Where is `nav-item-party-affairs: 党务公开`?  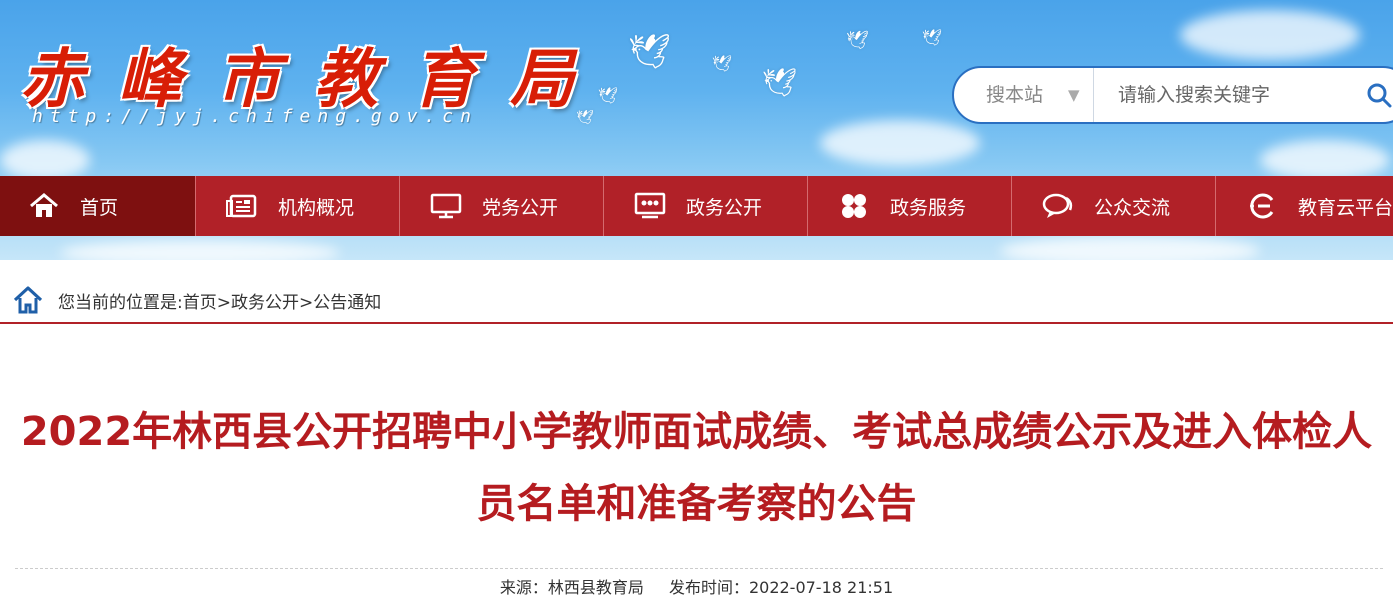
nav-item-party-affairs: 党务公开 is located at coordinates (502, 206).